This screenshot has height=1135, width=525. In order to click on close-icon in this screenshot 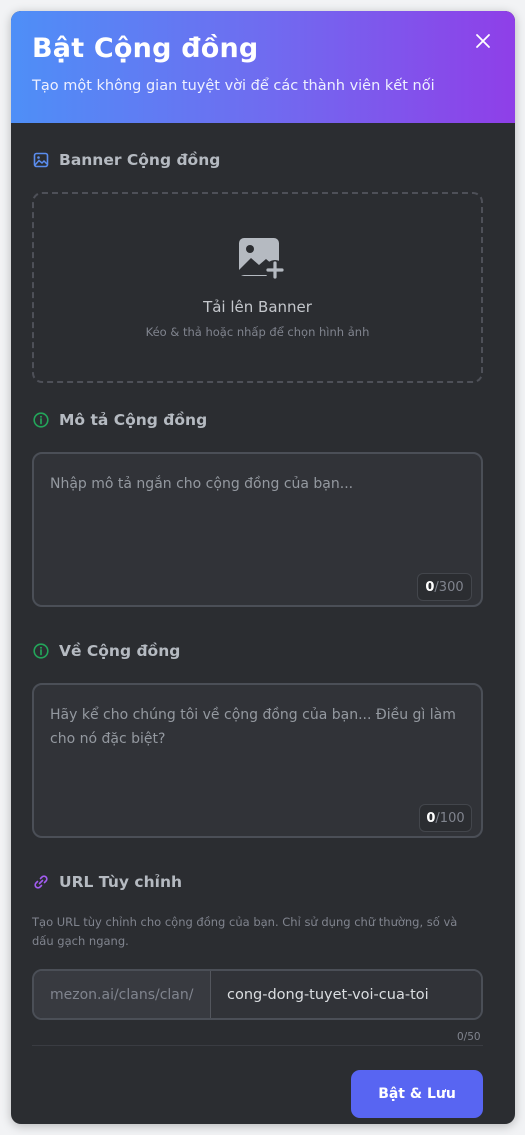, I will do `click(483, 41)`.